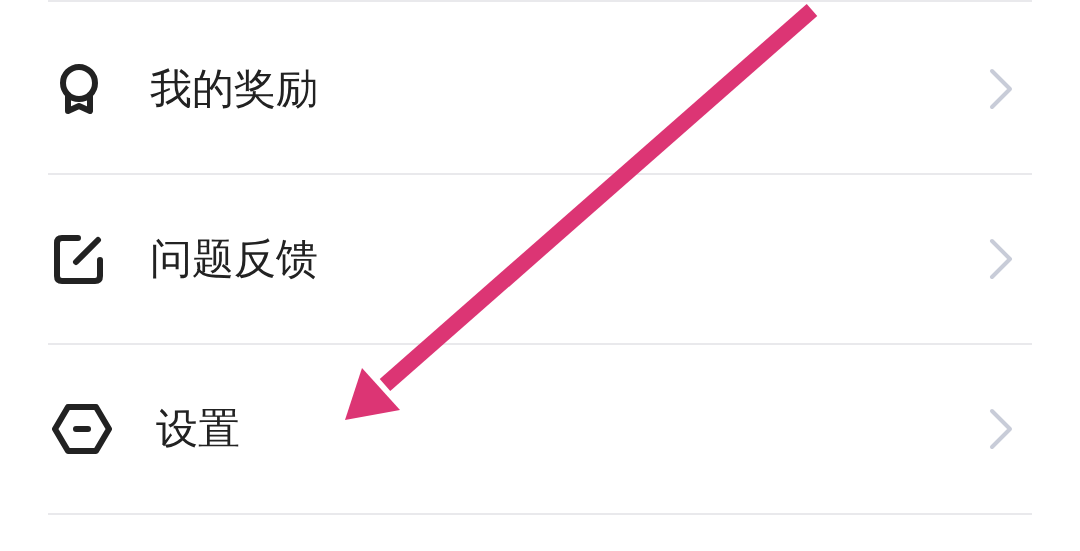 The width and height of the screenshot is (1080, 551). What do you see at coordinates (234, 89) in the screenshot?
I see `menu-label: 我的奖励` at bounding box center [234, 89].